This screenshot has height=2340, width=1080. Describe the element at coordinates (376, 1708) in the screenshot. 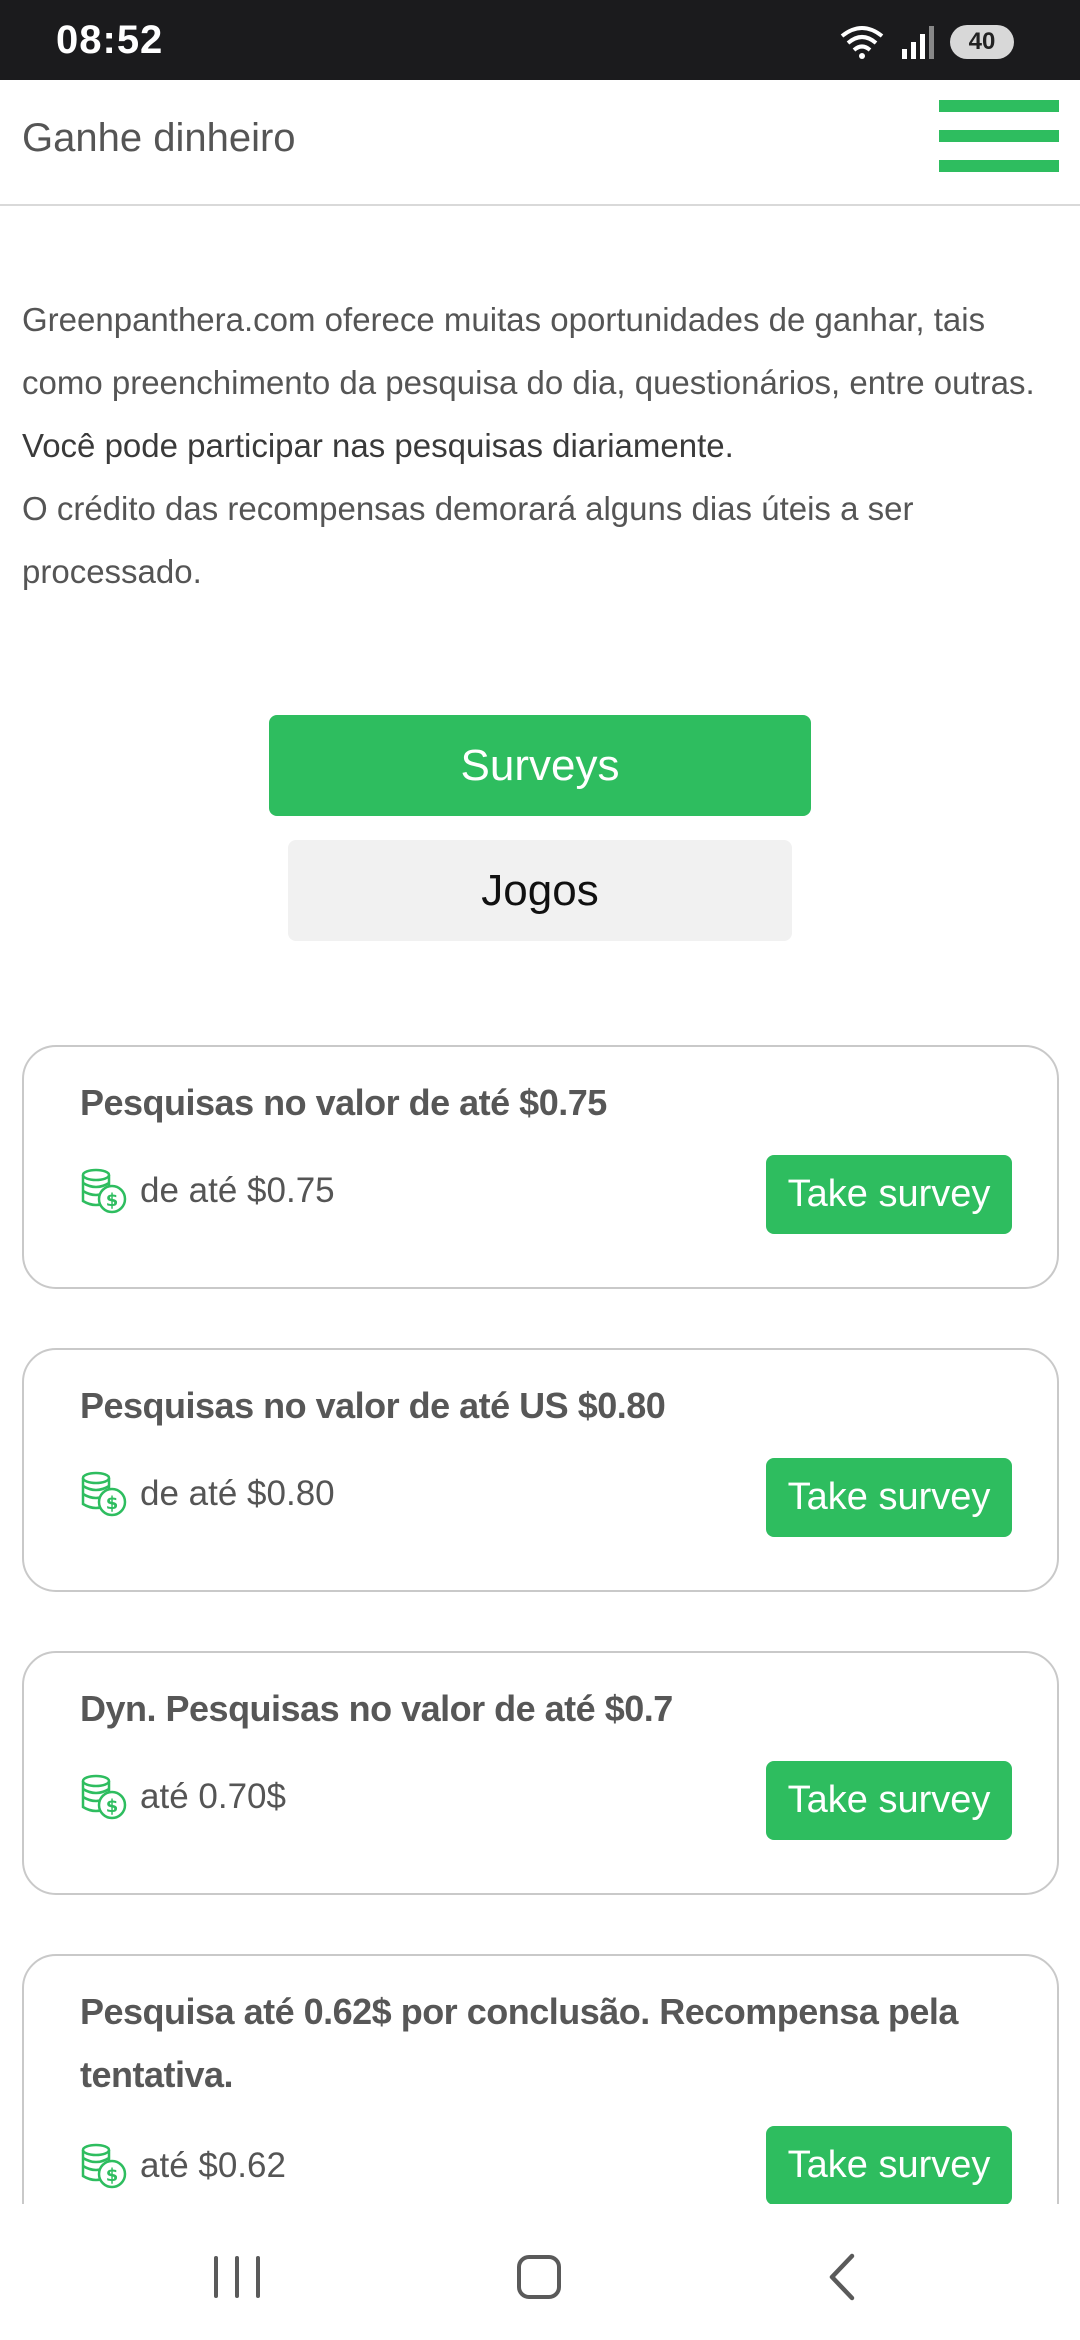

I see `survey-title: Dyn. Pesquisas no valor de até $0.7` at that location.